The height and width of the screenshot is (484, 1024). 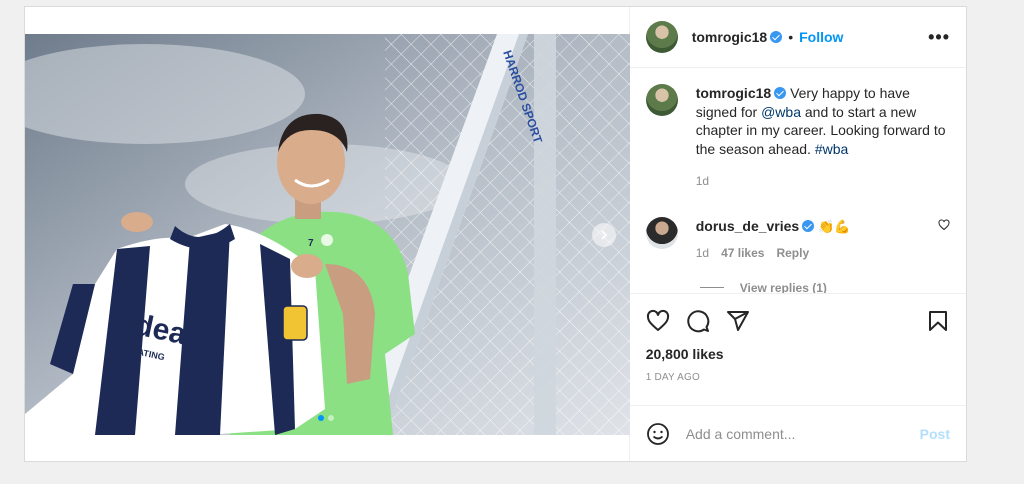 I want to click on league-badge, so click(x=295, y=323).